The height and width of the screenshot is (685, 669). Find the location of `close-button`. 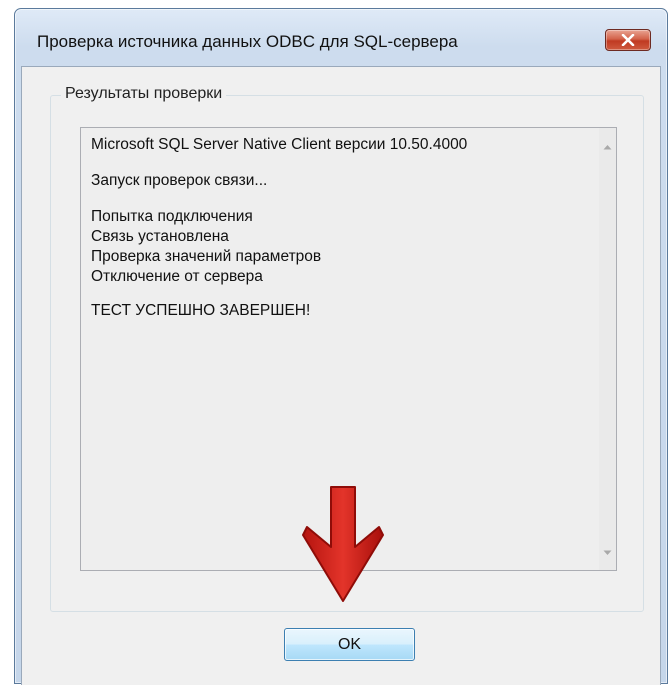

close-button is located at coordinates (628, 40).